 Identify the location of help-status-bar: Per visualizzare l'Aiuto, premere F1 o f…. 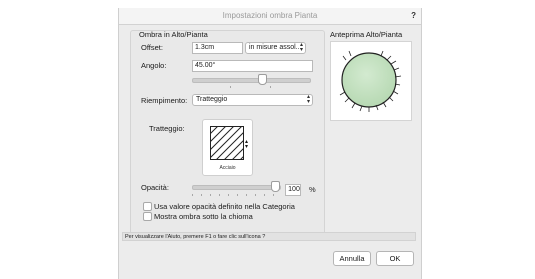
(269, 236).